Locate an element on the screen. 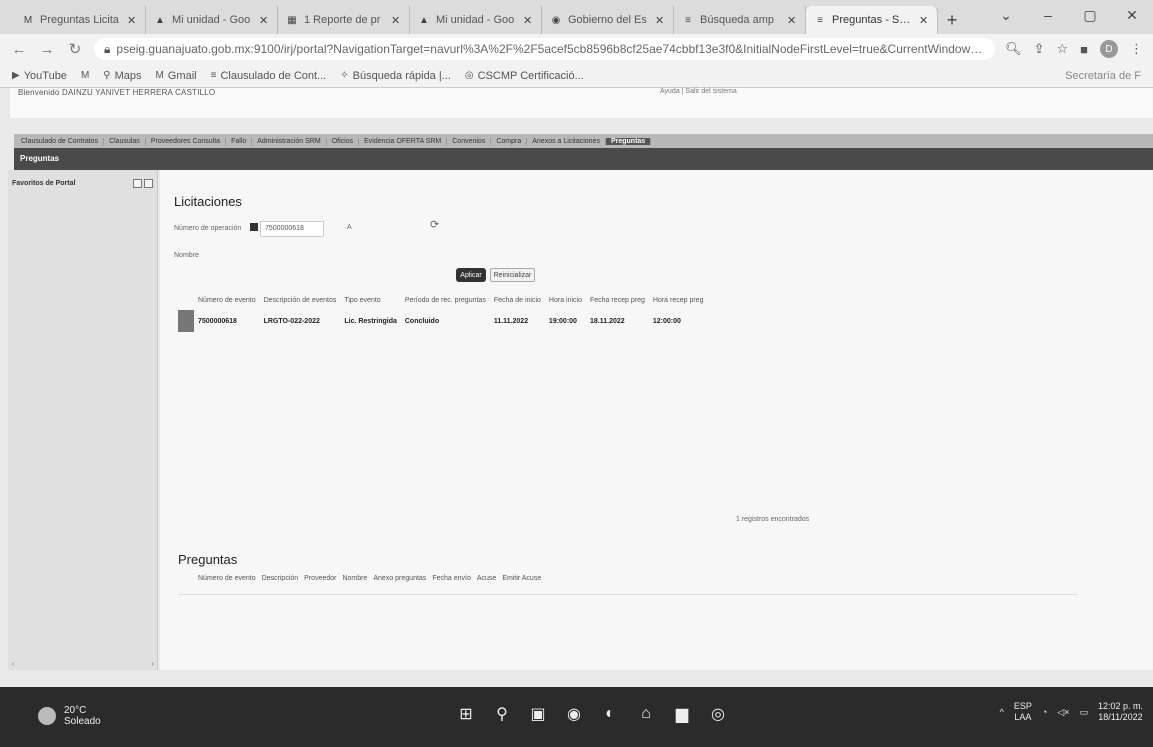 The height and width of the screenshot is (747, 1153). bookmark-maps: ⚲ Maps is located at coordinates (122, 76).